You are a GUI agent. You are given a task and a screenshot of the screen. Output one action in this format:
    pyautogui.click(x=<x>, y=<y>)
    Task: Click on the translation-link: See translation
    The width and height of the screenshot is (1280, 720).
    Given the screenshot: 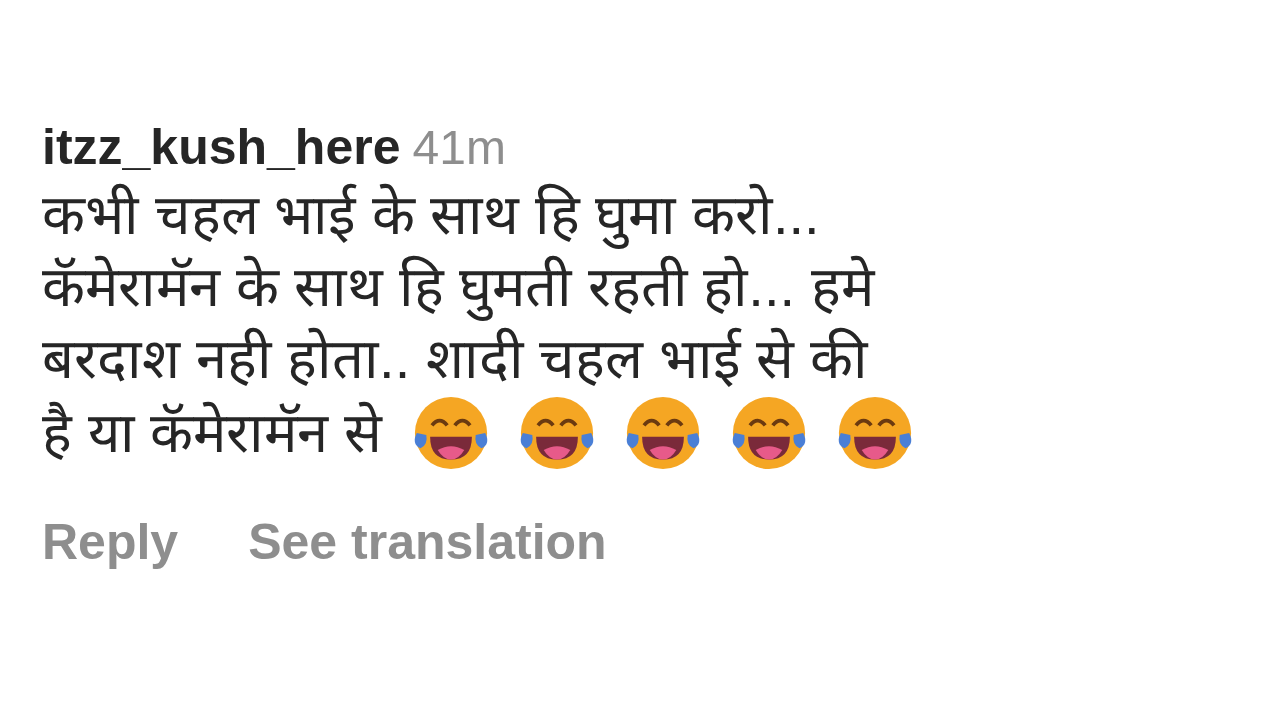 What is the action you would take?
    pyautogui.click(x=427, y=541)
    